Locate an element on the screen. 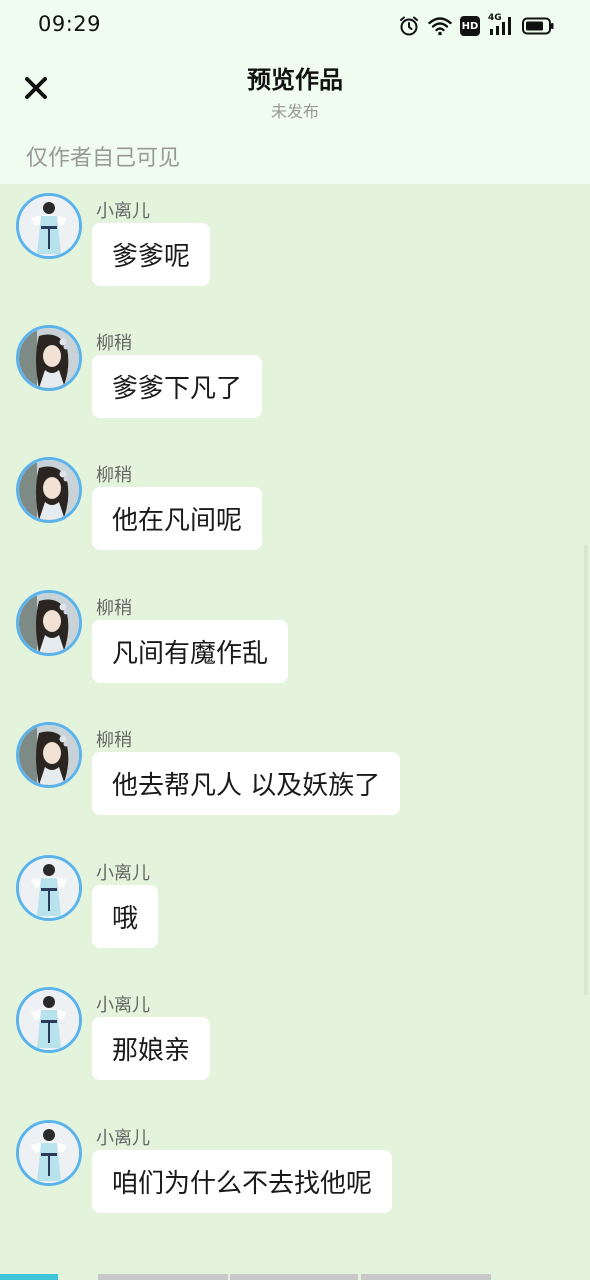 The image size is (590, 1280). status-icons: HD 4G is located at coordinates (476, 25).